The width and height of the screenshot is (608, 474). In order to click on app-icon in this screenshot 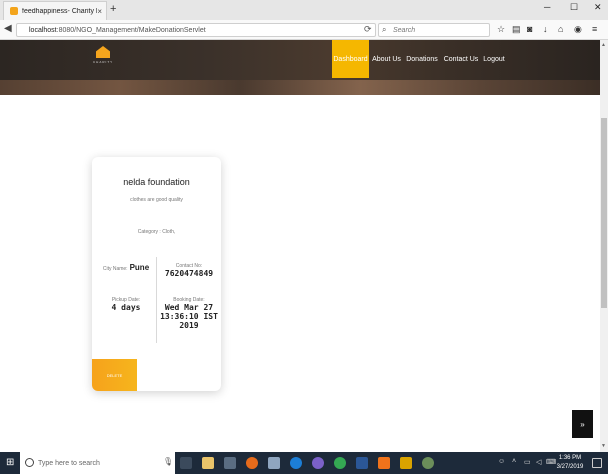, I will do `click(318, 463)`.